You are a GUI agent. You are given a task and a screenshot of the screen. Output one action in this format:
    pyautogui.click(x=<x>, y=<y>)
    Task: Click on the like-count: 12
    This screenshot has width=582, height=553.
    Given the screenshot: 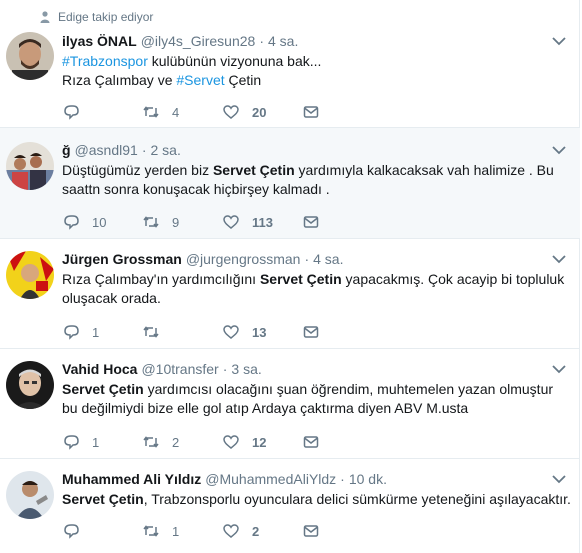 What is the action you would take?
    pyautogui.click(x=259, y=442)
    